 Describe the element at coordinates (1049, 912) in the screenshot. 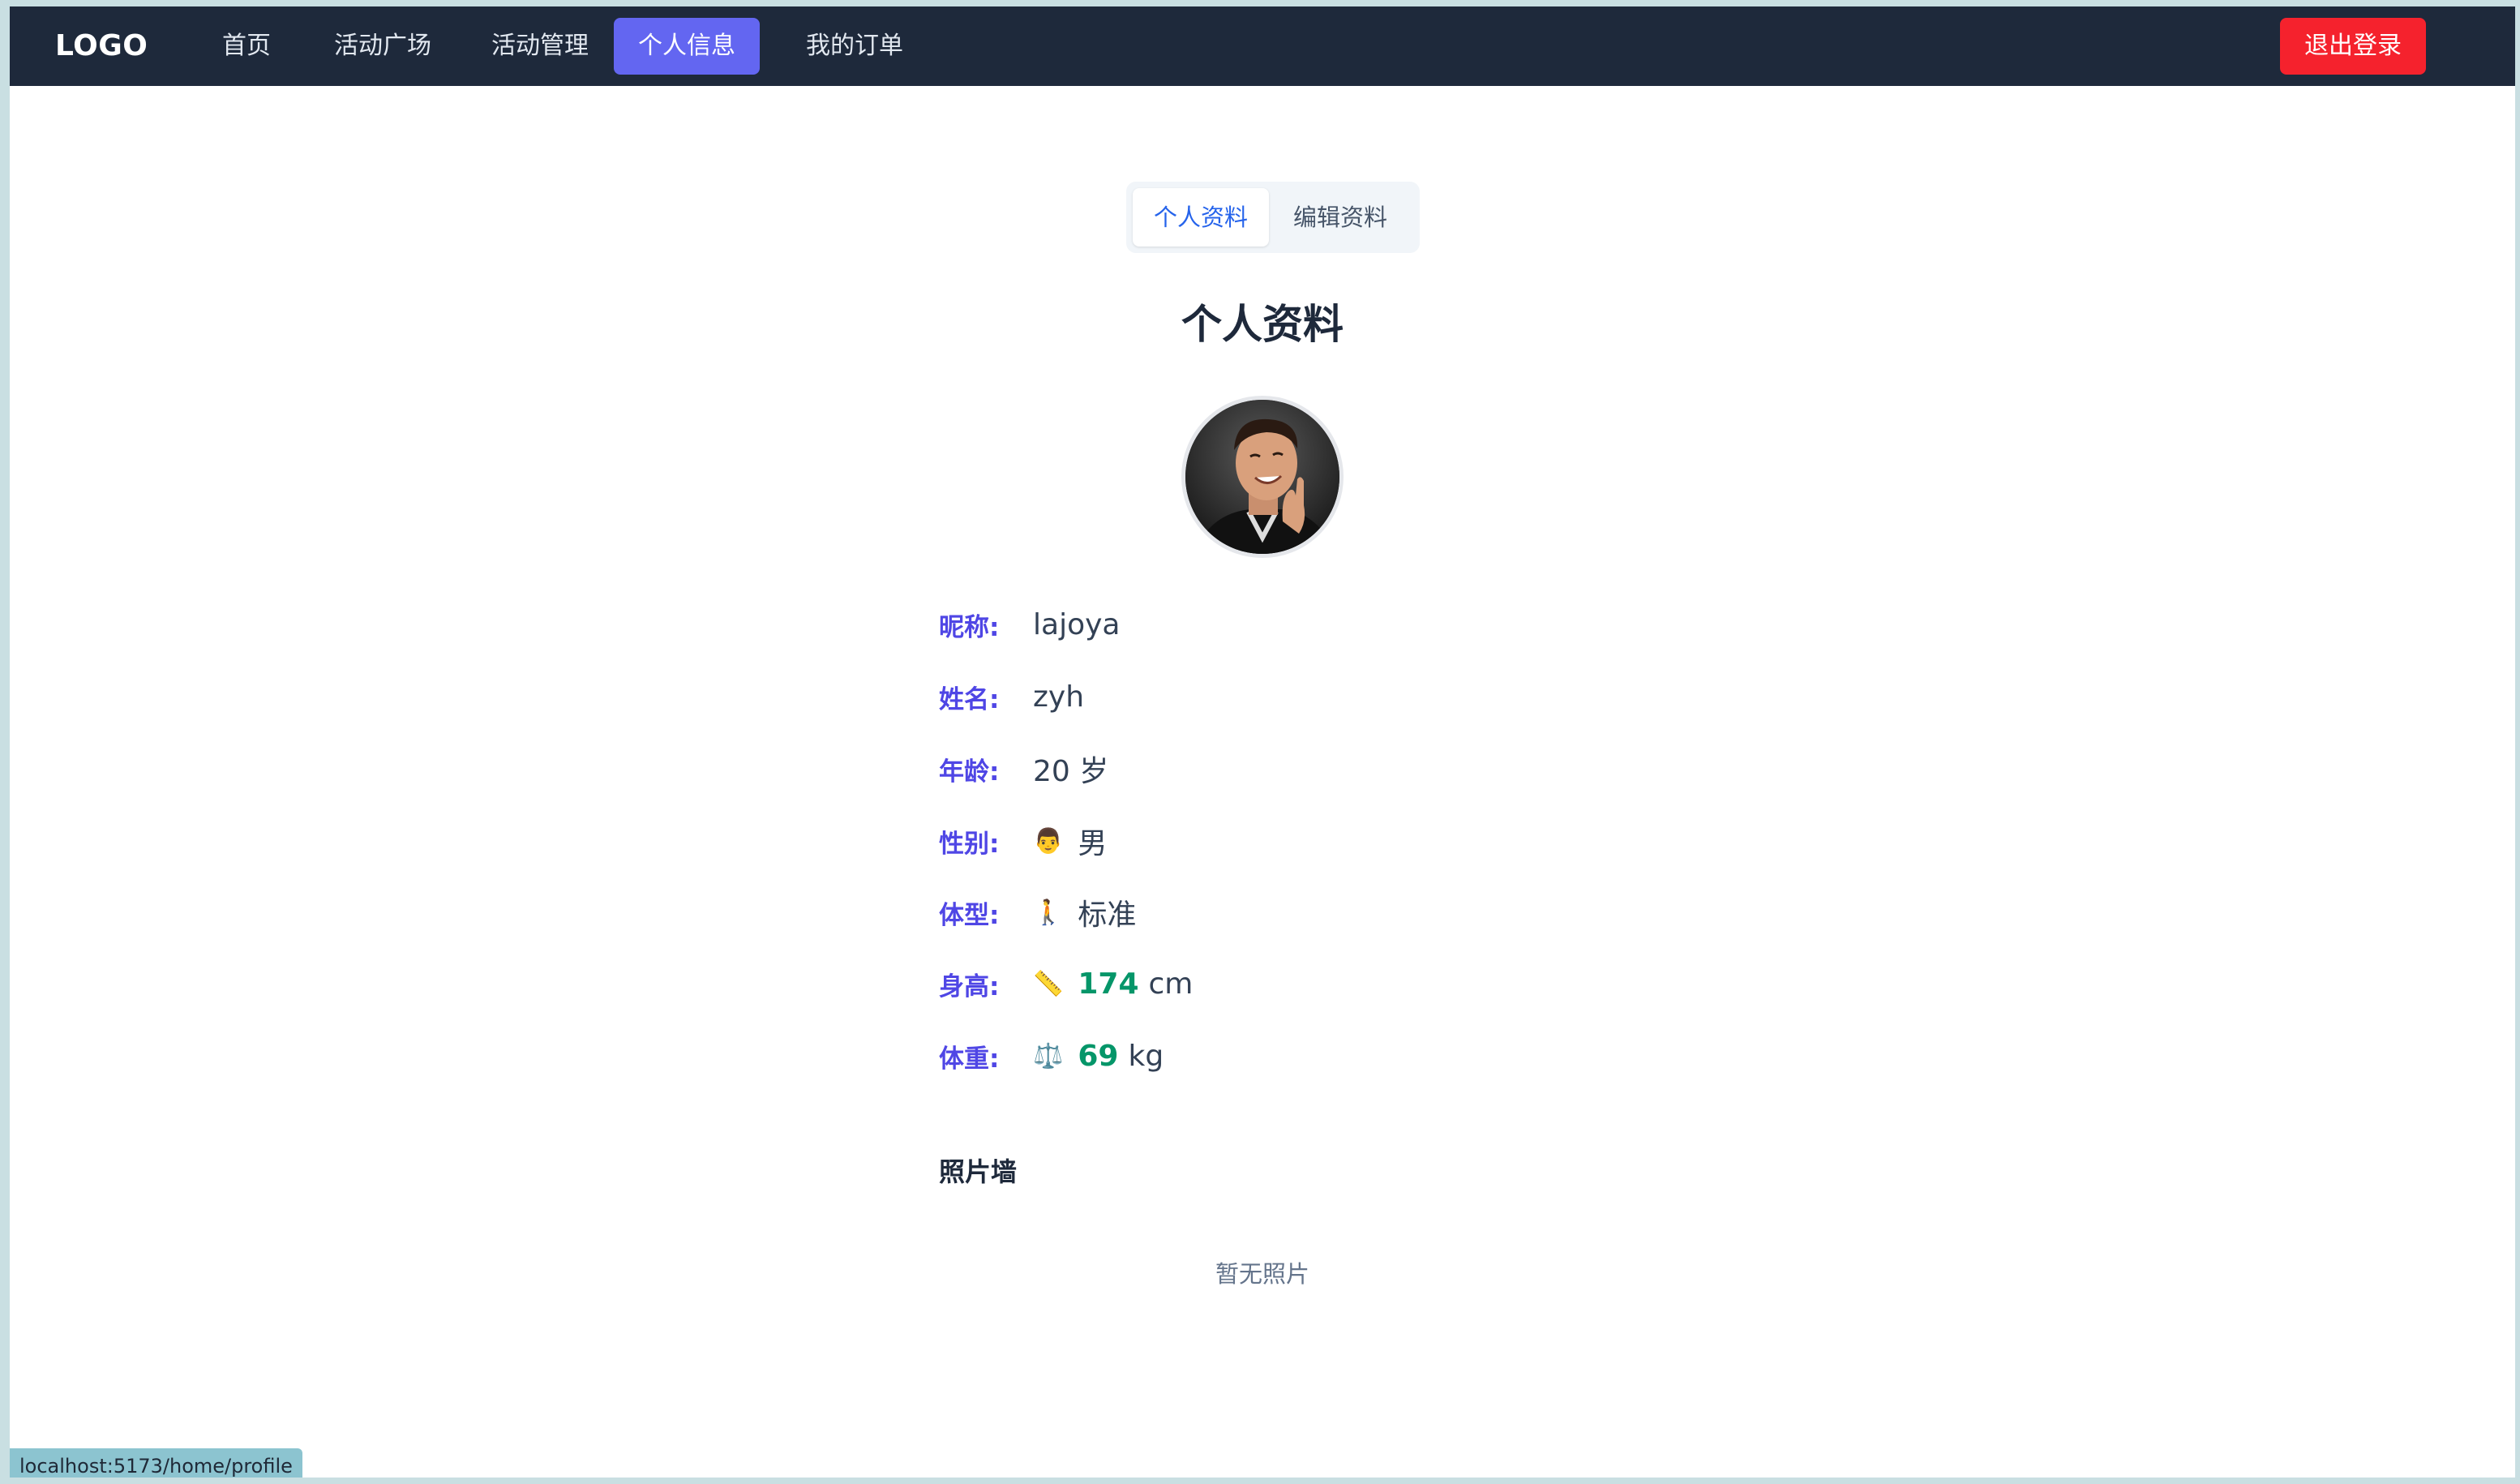

I see `walking-person-icon: 🚶` at that location.